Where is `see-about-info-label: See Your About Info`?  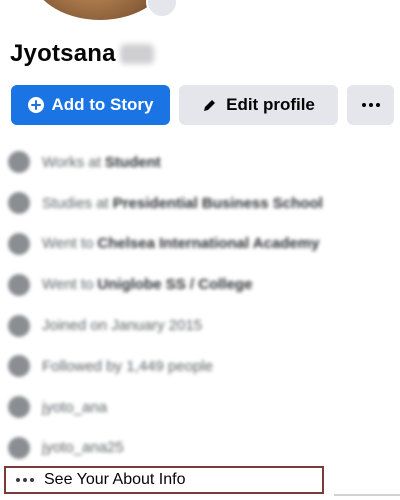
see-about-info-label: See Your About Info is located at coordinates (115, 479).